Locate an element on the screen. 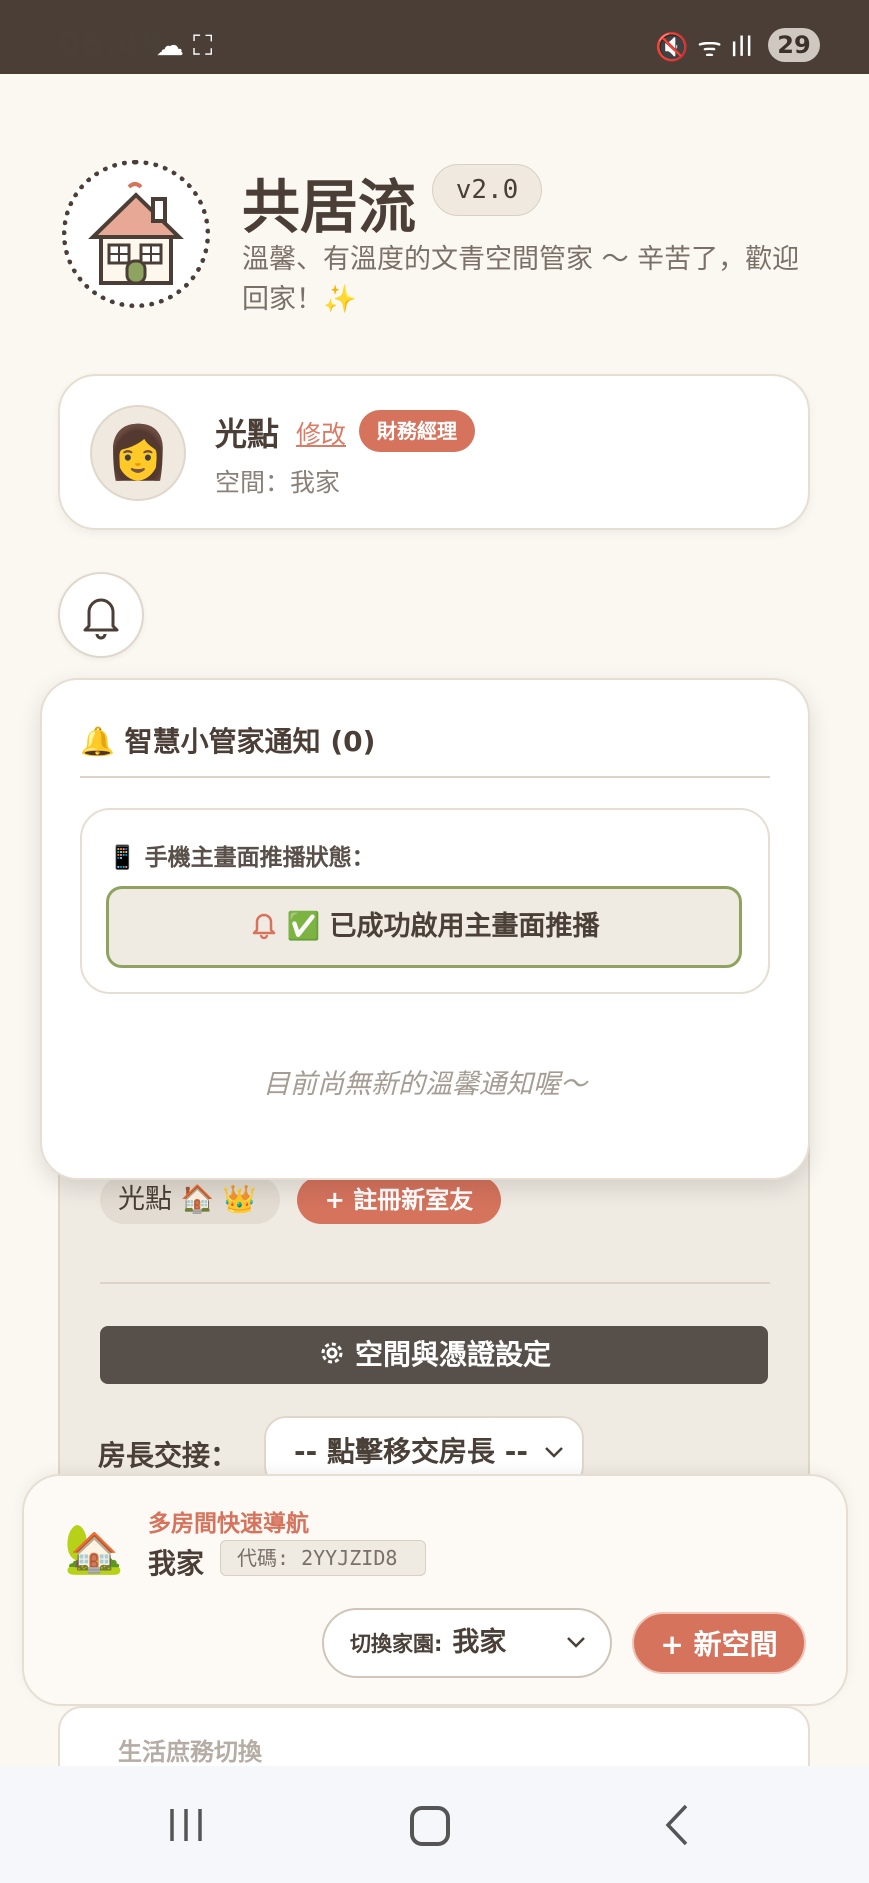  version-badge: v2.0 is located at coordinates (487, 190).